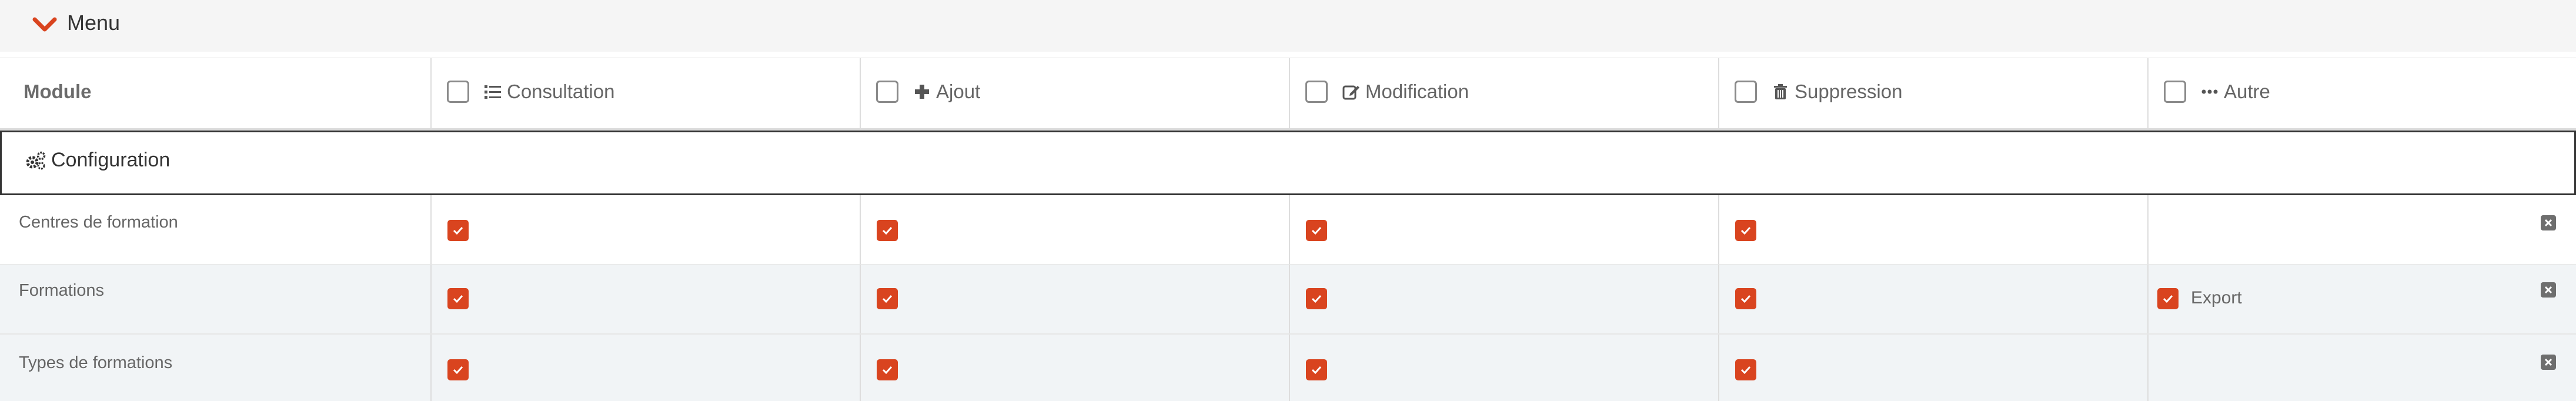  What do you see at coordinates (1074, 93) in the screenshot?
I see `column-header-ajout: Ajout` at bounding box center [1074, 93].